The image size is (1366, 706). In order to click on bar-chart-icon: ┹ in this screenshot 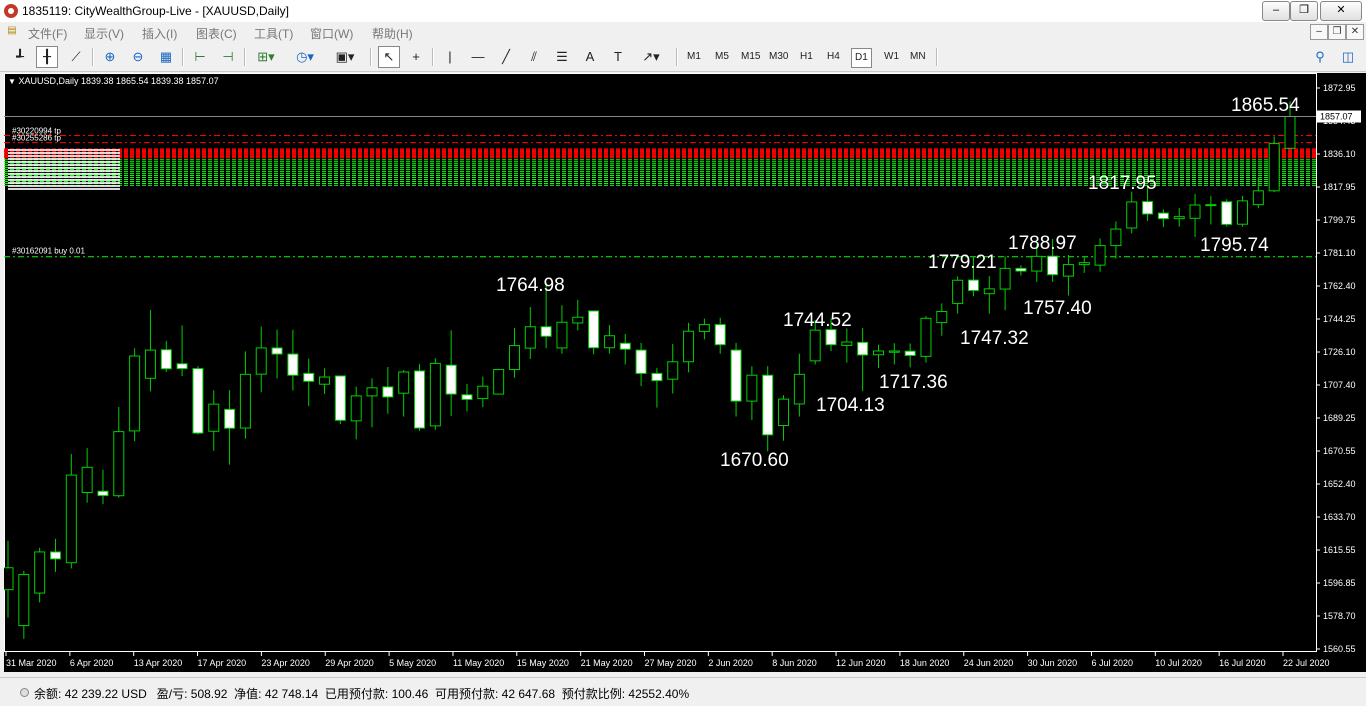, I will do `click(20, 57)`.